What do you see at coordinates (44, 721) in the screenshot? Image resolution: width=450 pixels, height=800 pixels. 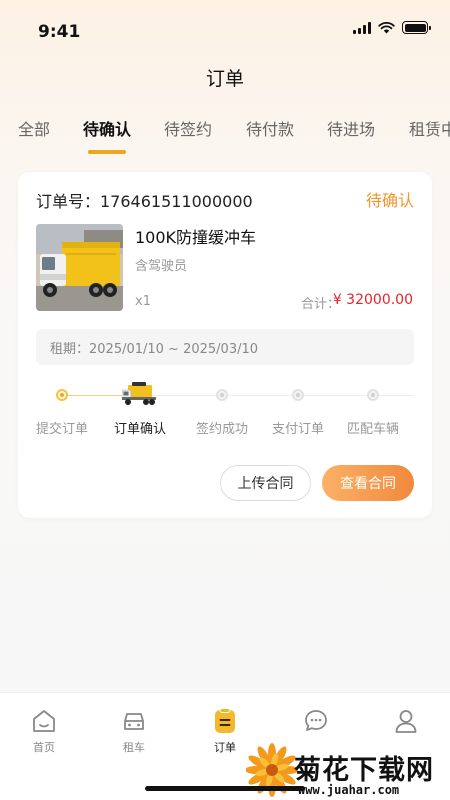 I see `home-icon` at bounding box center [44, 721].